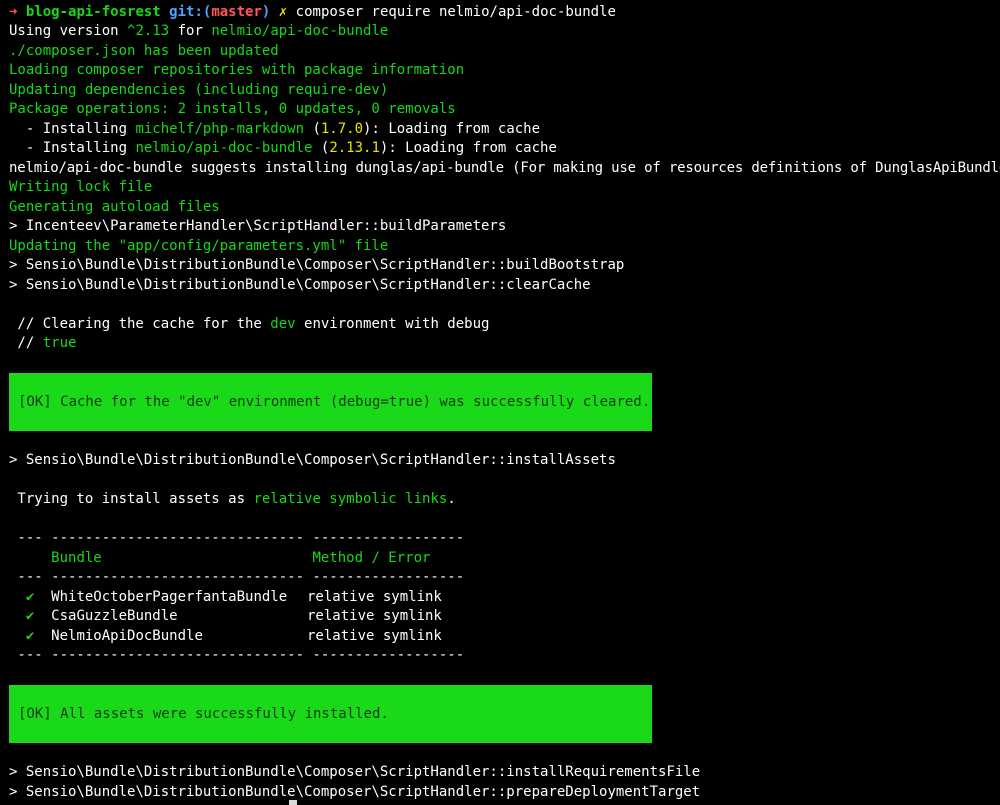 This screenshot has width=1000, height=805. I want to click on table-row: ✔ NelmioApiDocBundle, so click(106, 636).